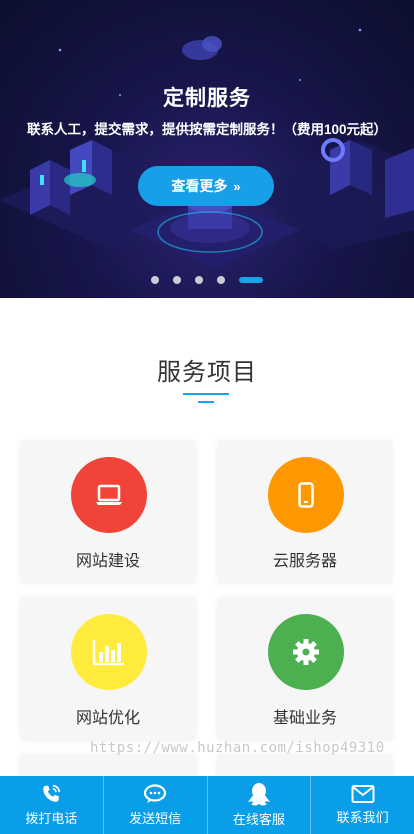 Image resolution: width=414 pixels, height=834 pixels. Describe the element at coordinates (199, 186) in the screenshot. I see `view-more-label: 查看更多` at that location.